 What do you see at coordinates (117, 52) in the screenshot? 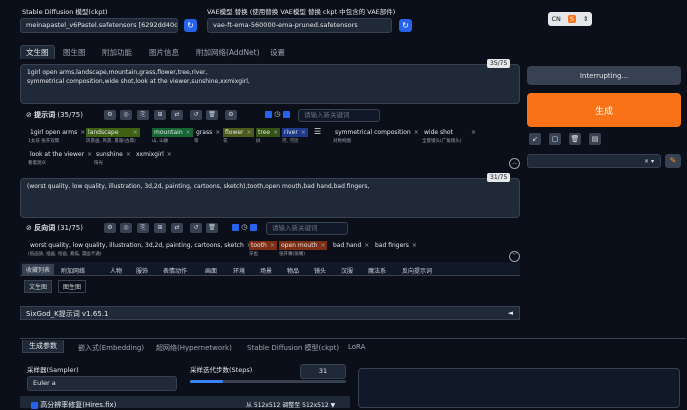
I see `tab-extras: 附加功能` at bounding box center [117, 52].